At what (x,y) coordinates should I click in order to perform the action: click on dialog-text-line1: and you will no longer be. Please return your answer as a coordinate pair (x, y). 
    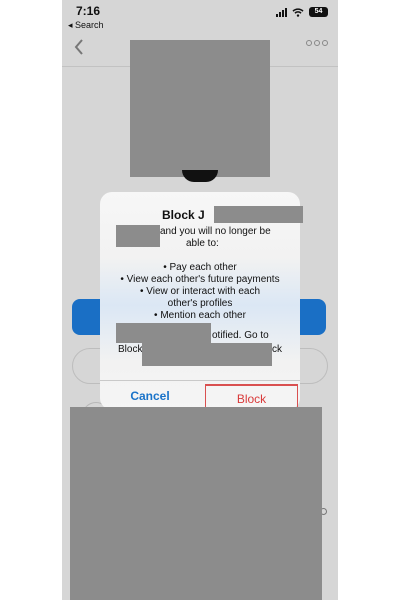
    Looking at the image, I should click on (215, 231).